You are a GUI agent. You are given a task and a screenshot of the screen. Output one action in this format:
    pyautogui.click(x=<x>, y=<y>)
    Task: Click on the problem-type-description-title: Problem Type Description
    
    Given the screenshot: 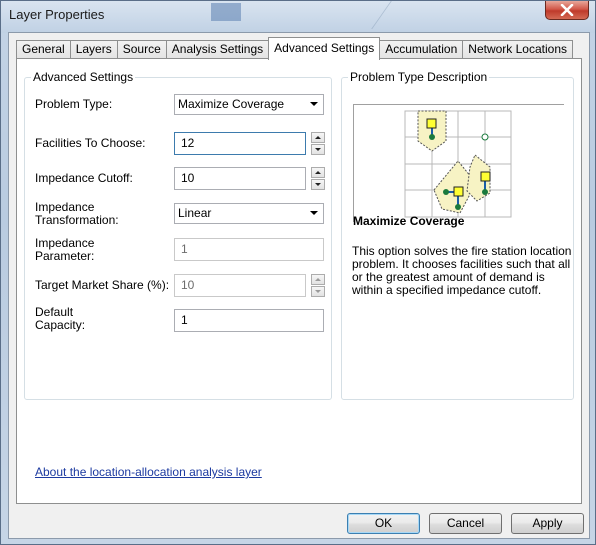 What is the action you would take?
    pyautogui.click(x=419, y=77)
    